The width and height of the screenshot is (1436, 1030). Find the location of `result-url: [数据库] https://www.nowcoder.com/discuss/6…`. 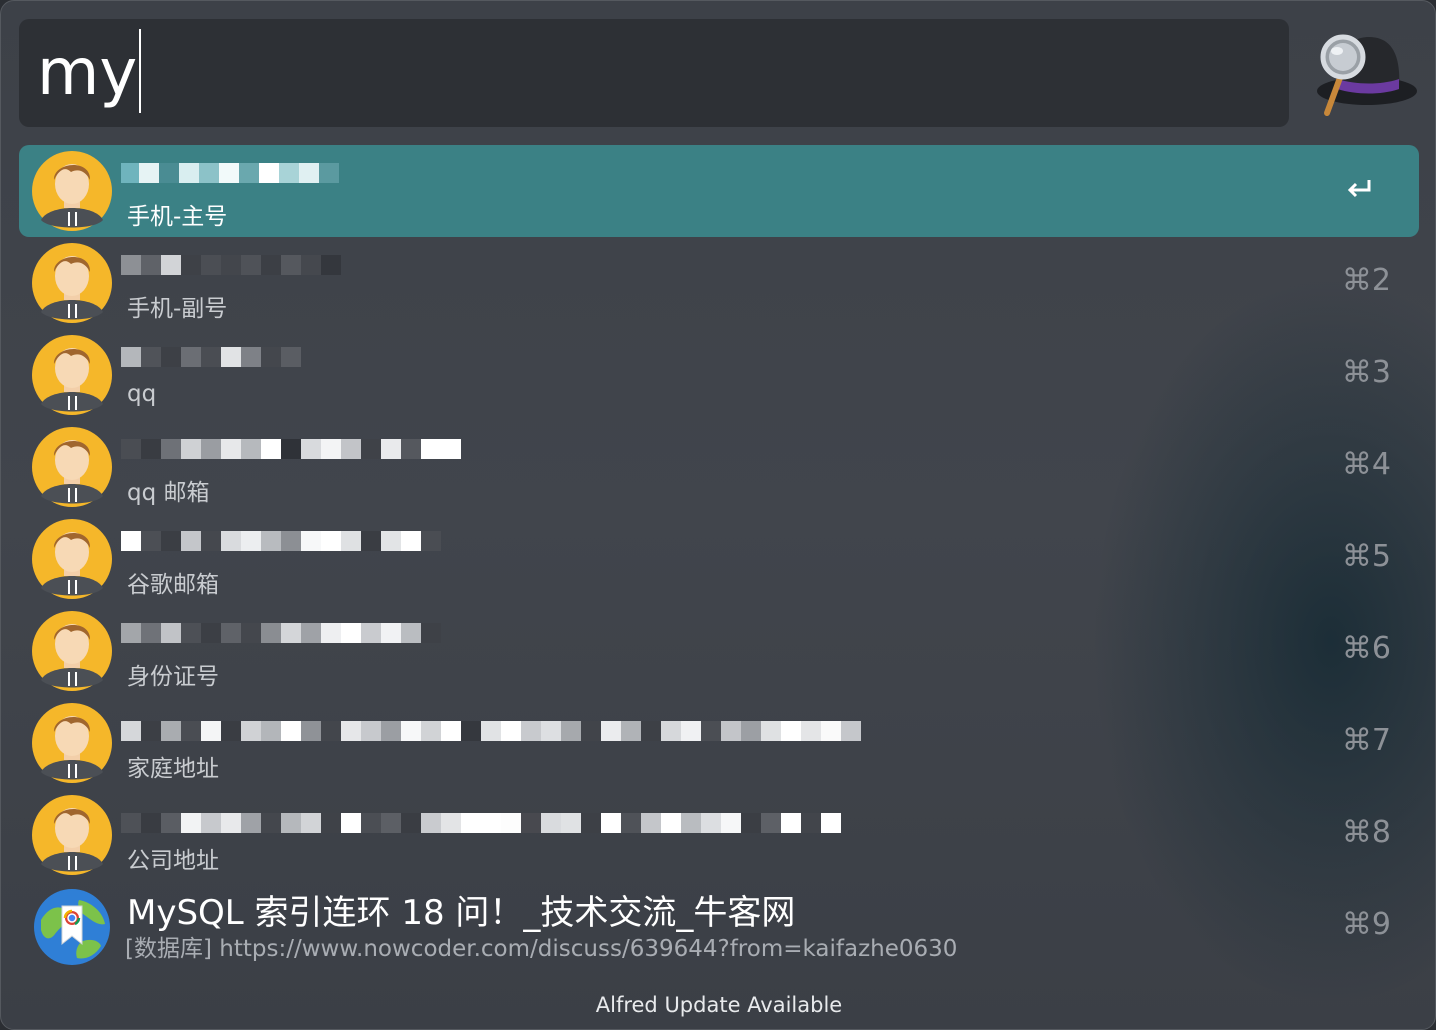

result-url: [数据库] https://www.nowcoder.com/discuss/6… is located at coordinates (541, 949).